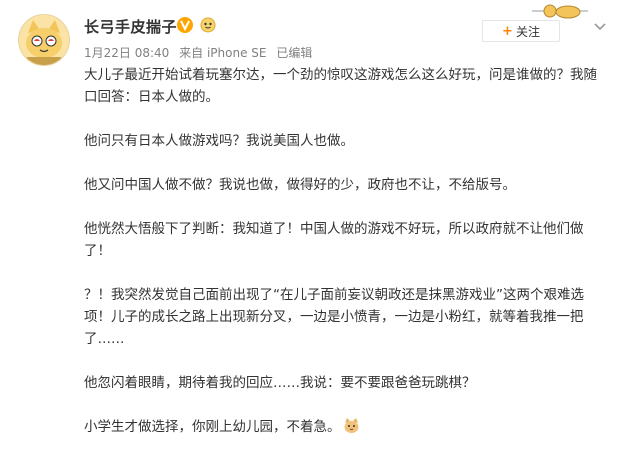 The image size is (624, 464). What do you see at coordinates (219, 141) in the screenshot?
I see `post-paragraph: 他问只有日本人做游戏吗？我说美国人也做。` at bounding box center [219, 141].